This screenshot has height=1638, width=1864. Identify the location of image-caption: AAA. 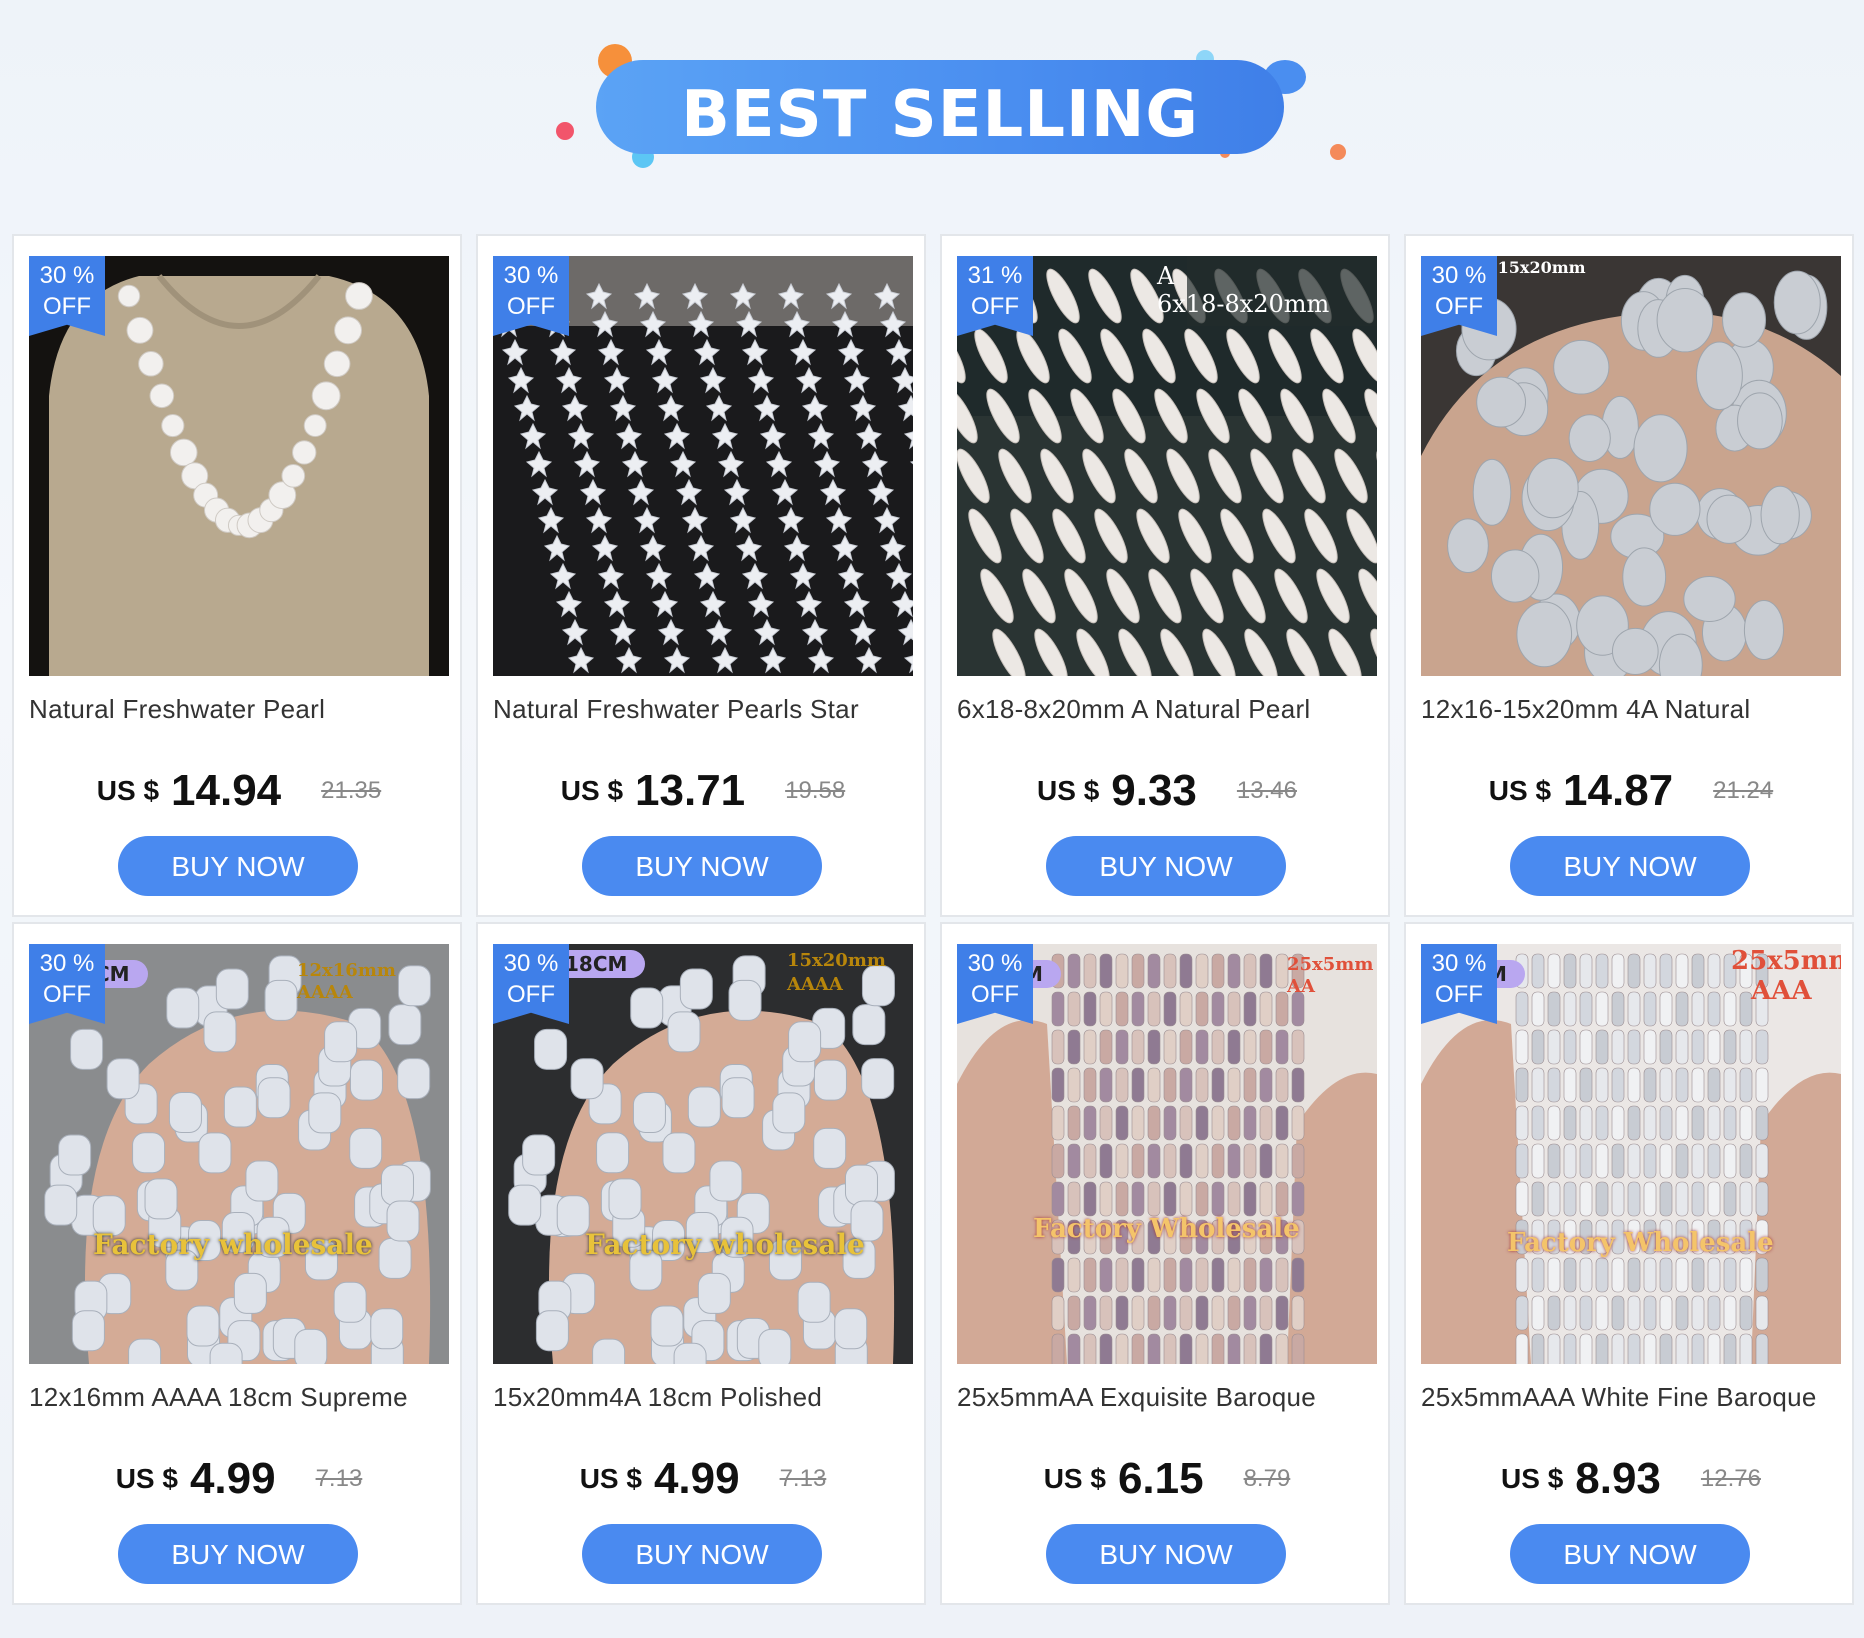
(1781, 991).